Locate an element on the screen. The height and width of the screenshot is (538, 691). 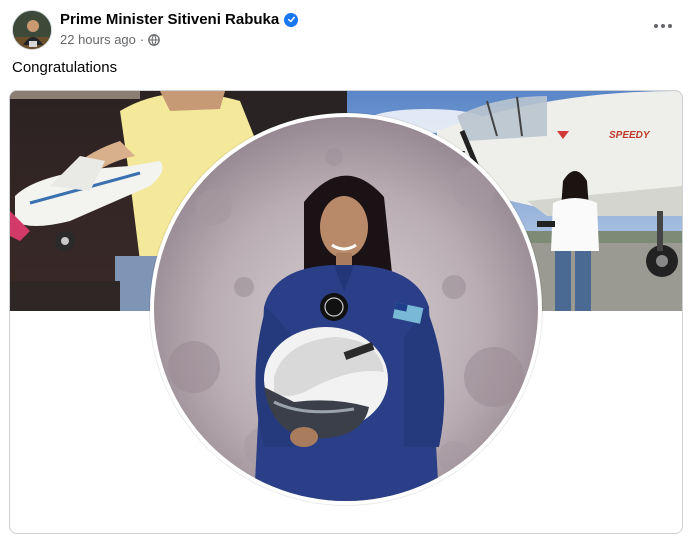
post-meta: 22 hours ago · is located at coordinates (110, 39).